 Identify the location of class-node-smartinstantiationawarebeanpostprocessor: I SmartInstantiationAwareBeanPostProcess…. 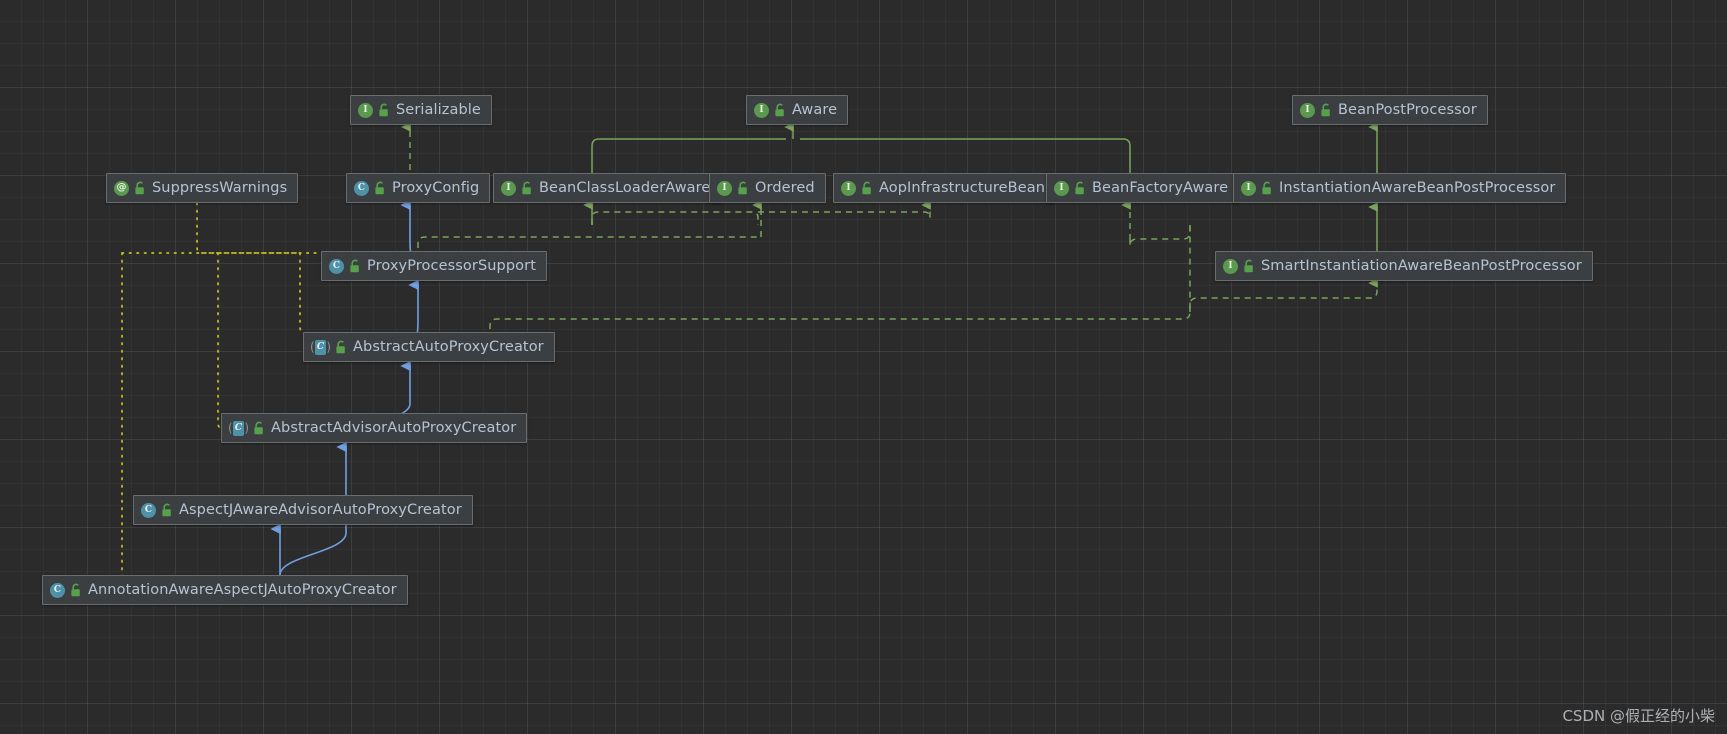
(1404, 266).